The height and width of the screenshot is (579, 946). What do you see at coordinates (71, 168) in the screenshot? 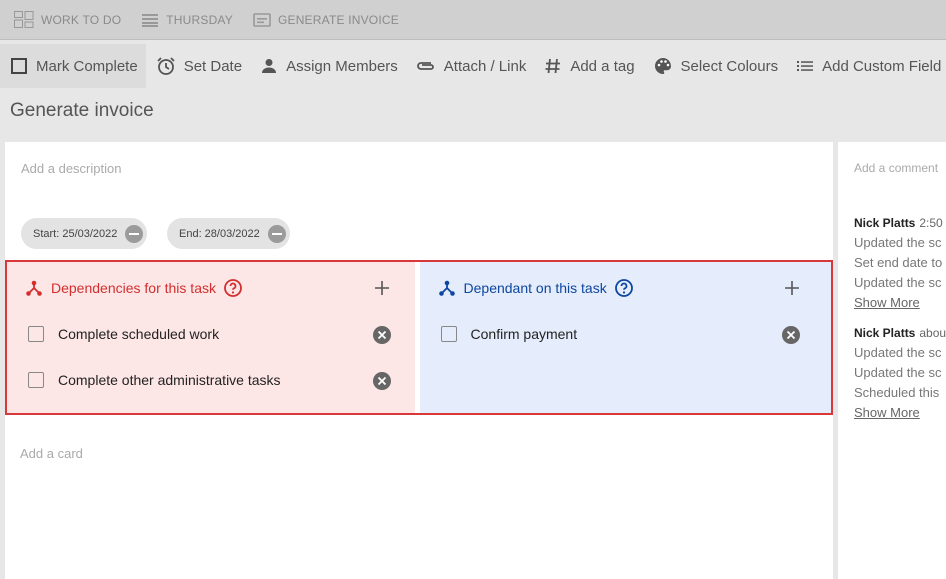
I see `description-input: Add a description` at bounding box center [71, 168].